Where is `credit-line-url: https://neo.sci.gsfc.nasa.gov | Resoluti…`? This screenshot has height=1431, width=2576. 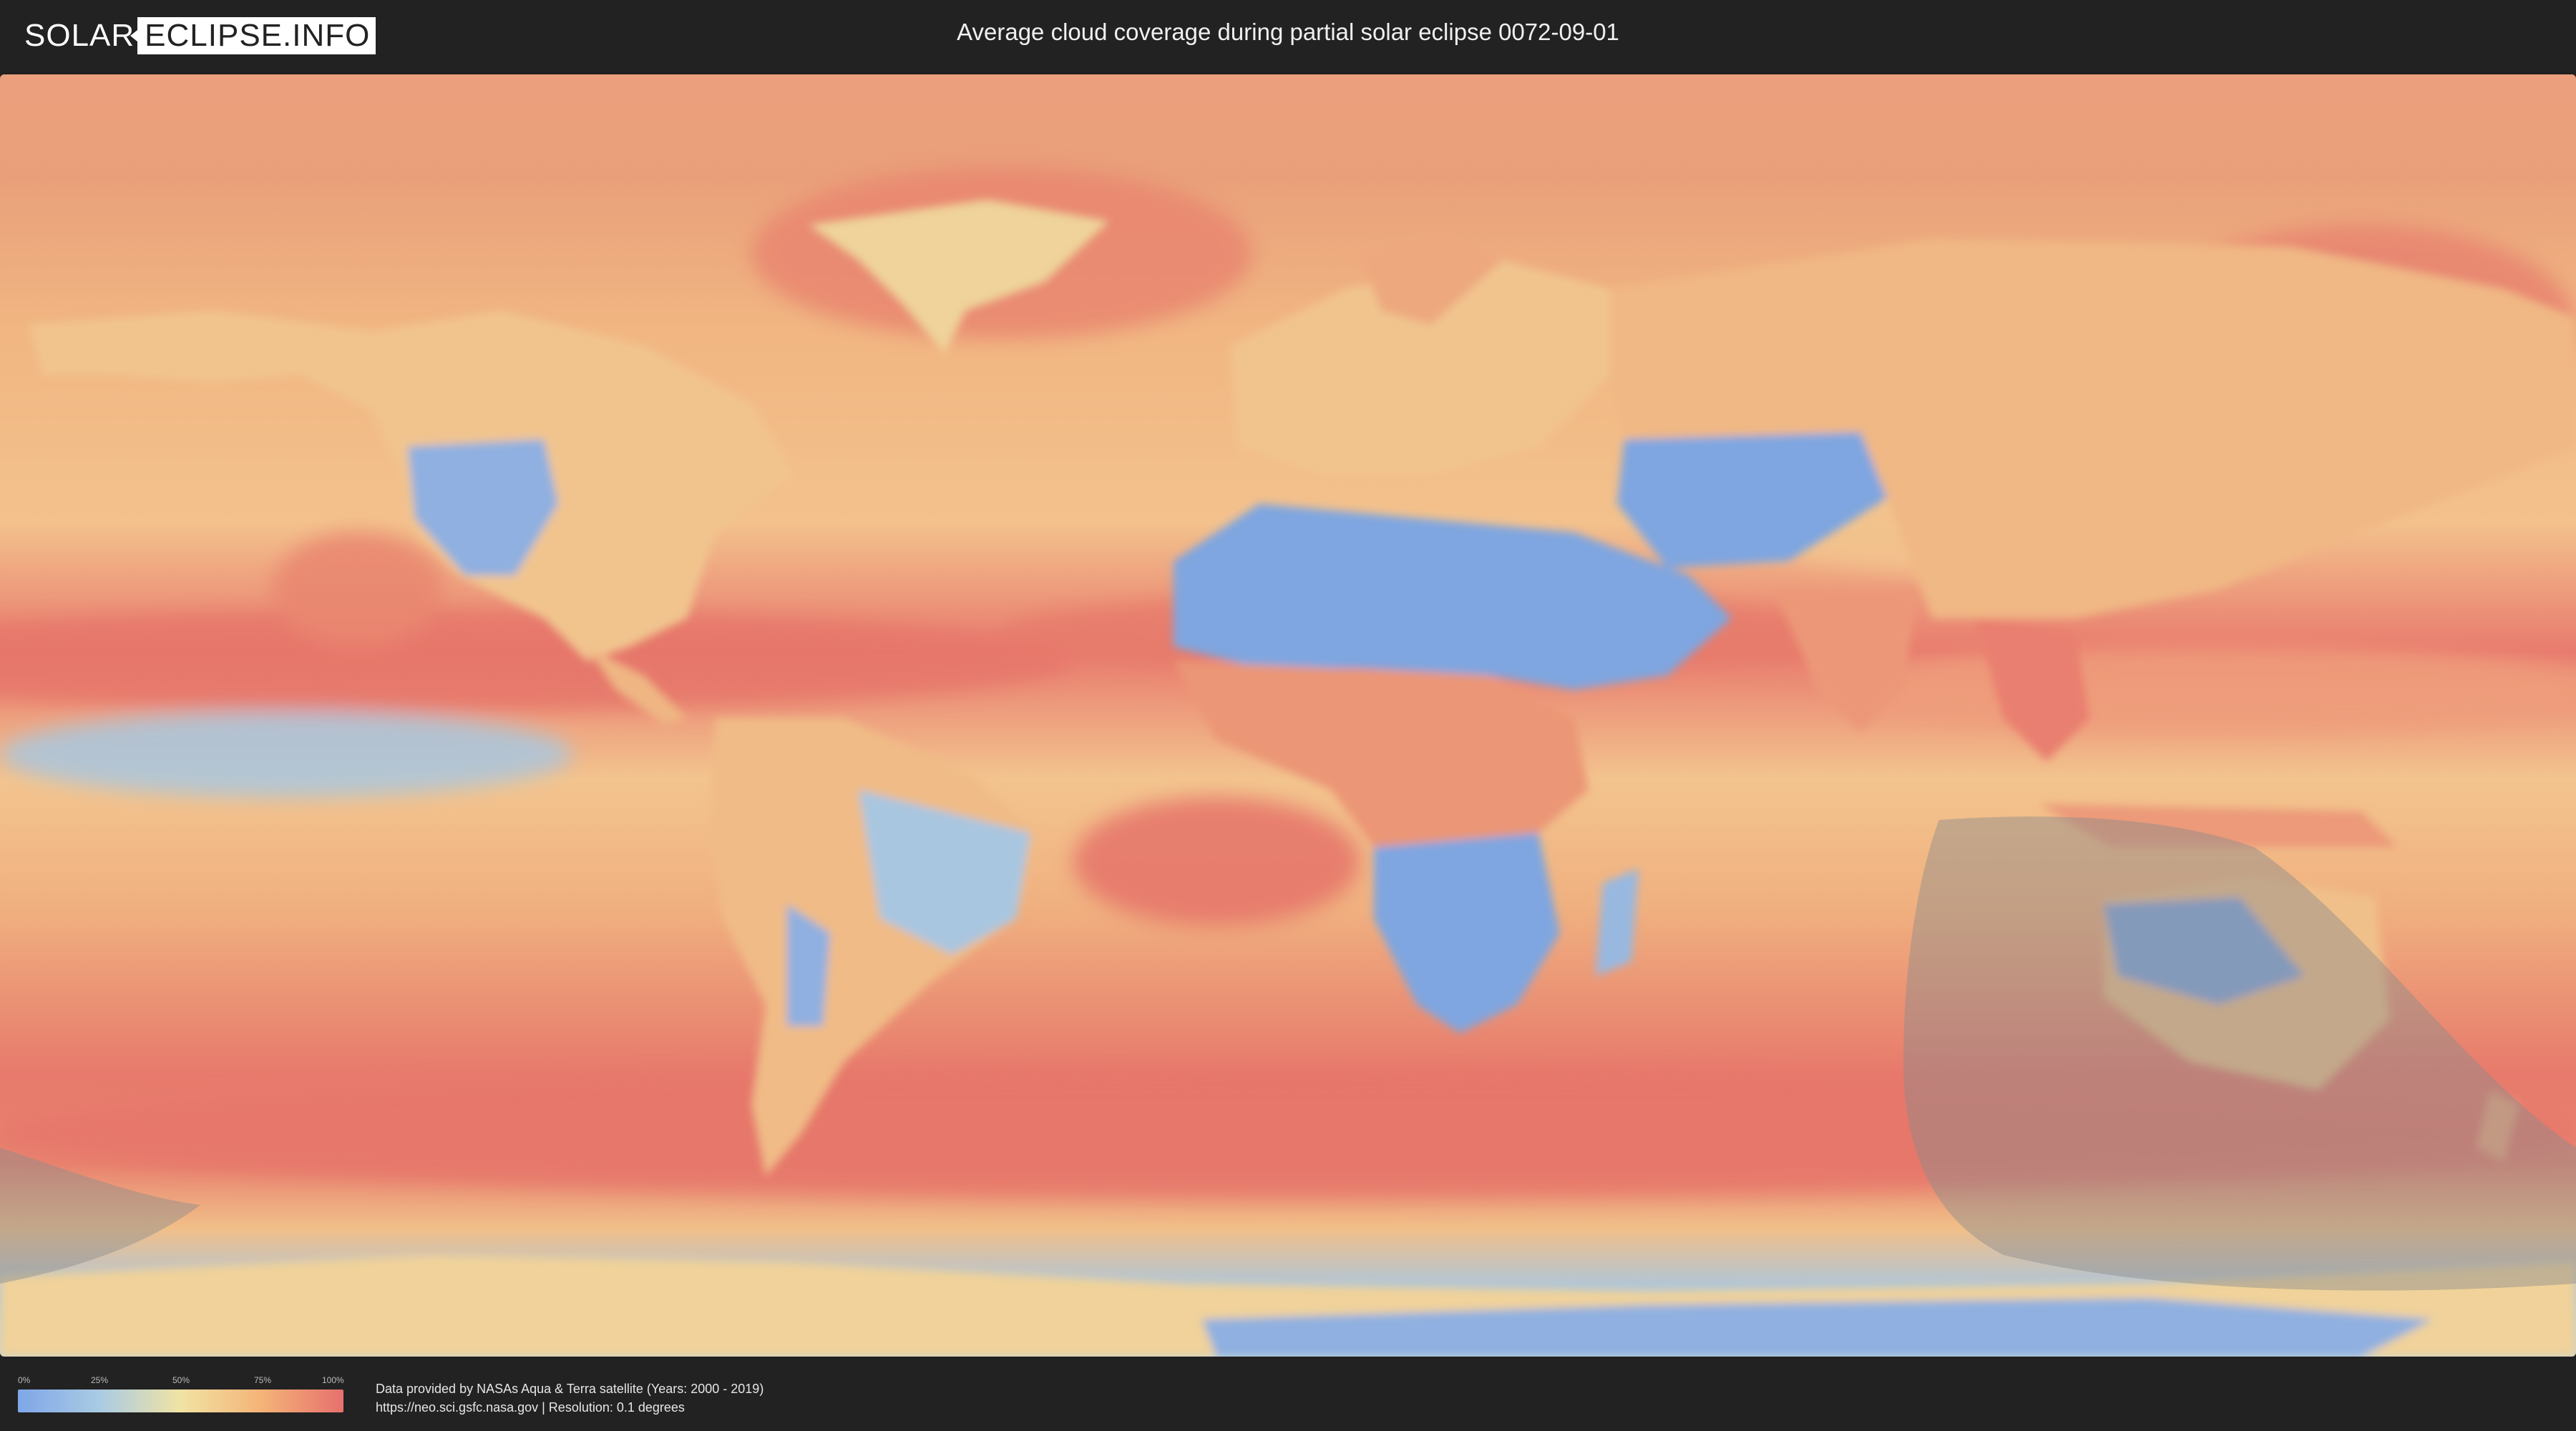
credit-line-url: https://neo.sci.gsfc.nasa.gov | Resoluti… is located at coordinates (530, 1407).